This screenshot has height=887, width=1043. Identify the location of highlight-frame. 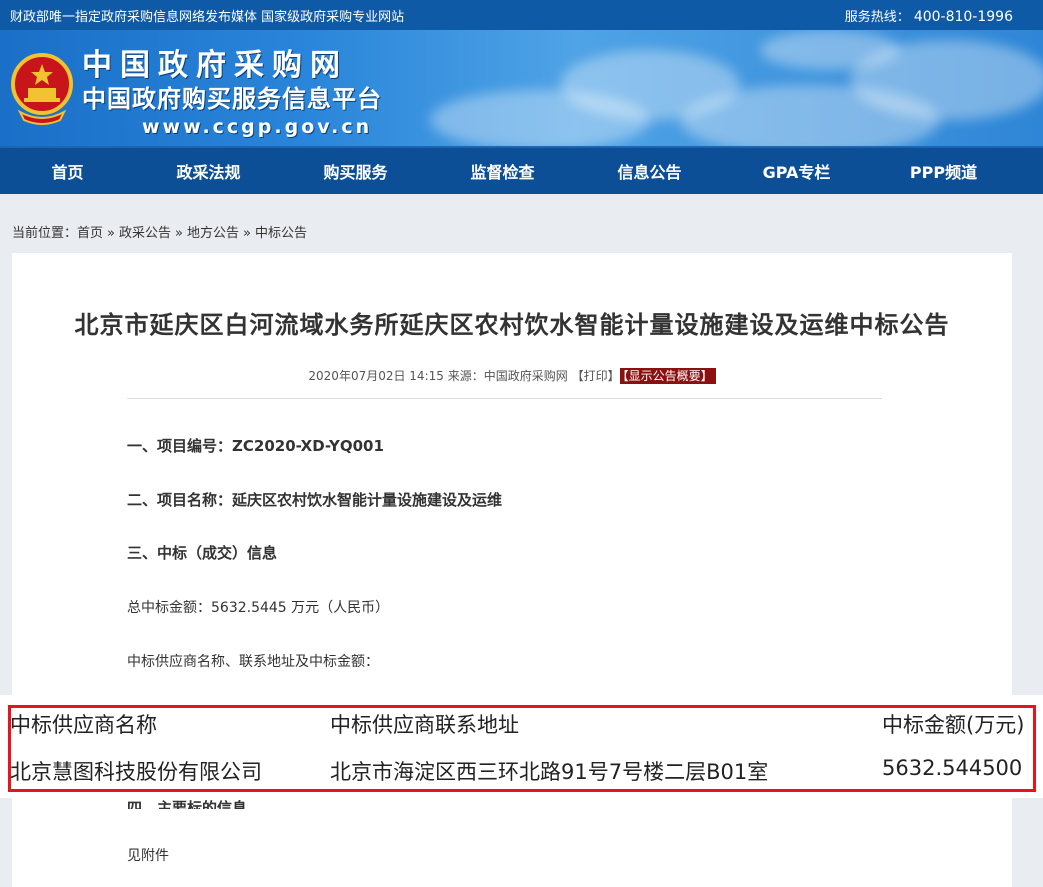
(522, 748).